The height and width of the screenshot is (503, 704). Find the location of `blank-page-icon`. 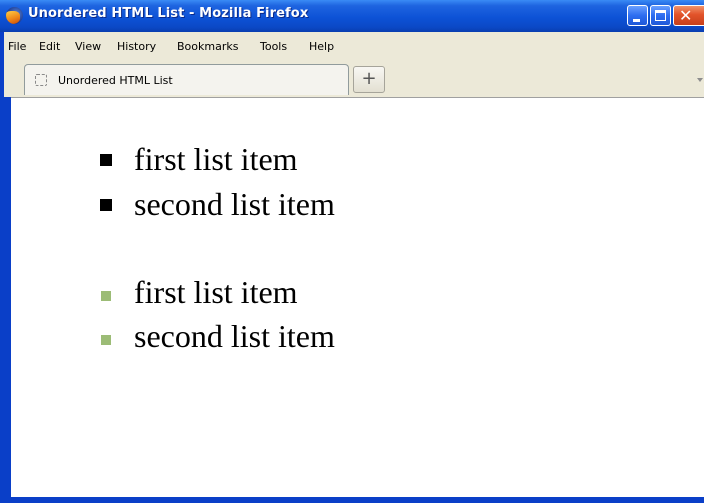

blank-page-icon is located at coordinates (41, 80).